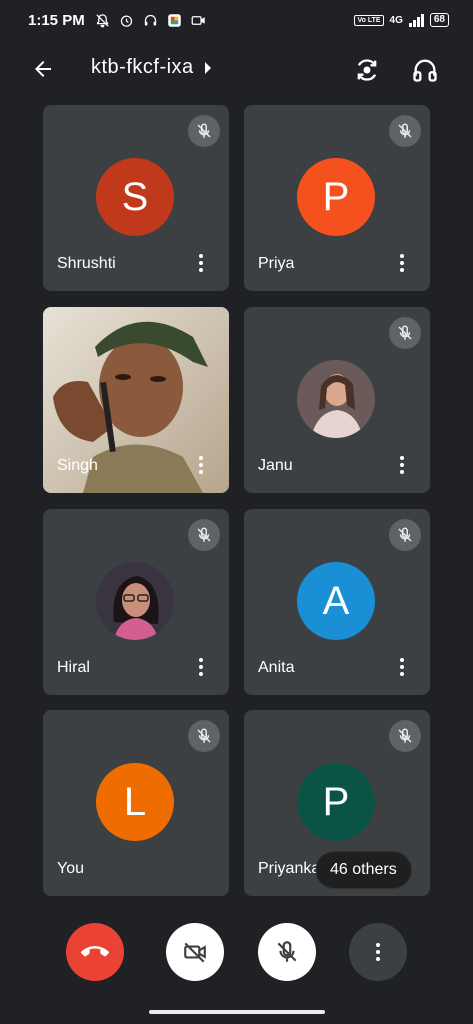  Describe the element at coordinates (276, 667) in the screenshot. I see `participant-name: Anita` at that location.